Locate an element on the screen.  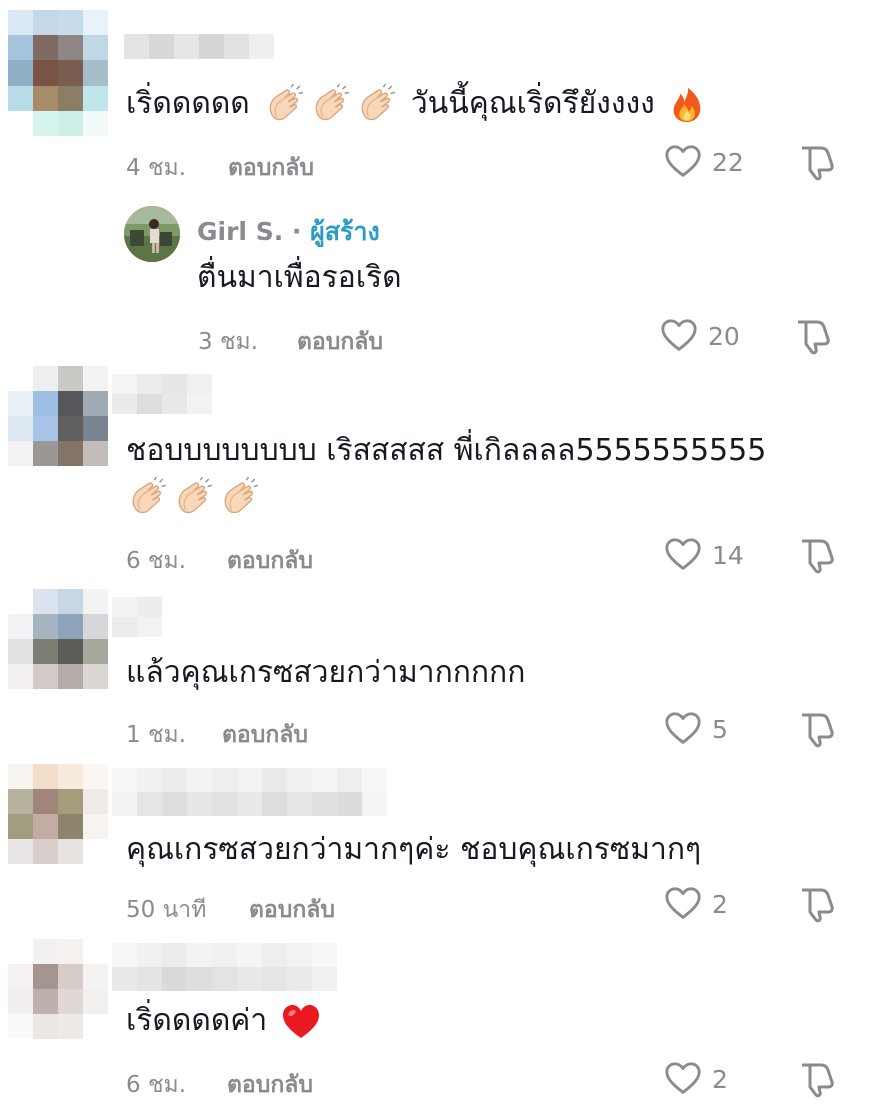
reply-text: ตื่นมาเพื่อรอเริด is located at coordinates (299, 277).